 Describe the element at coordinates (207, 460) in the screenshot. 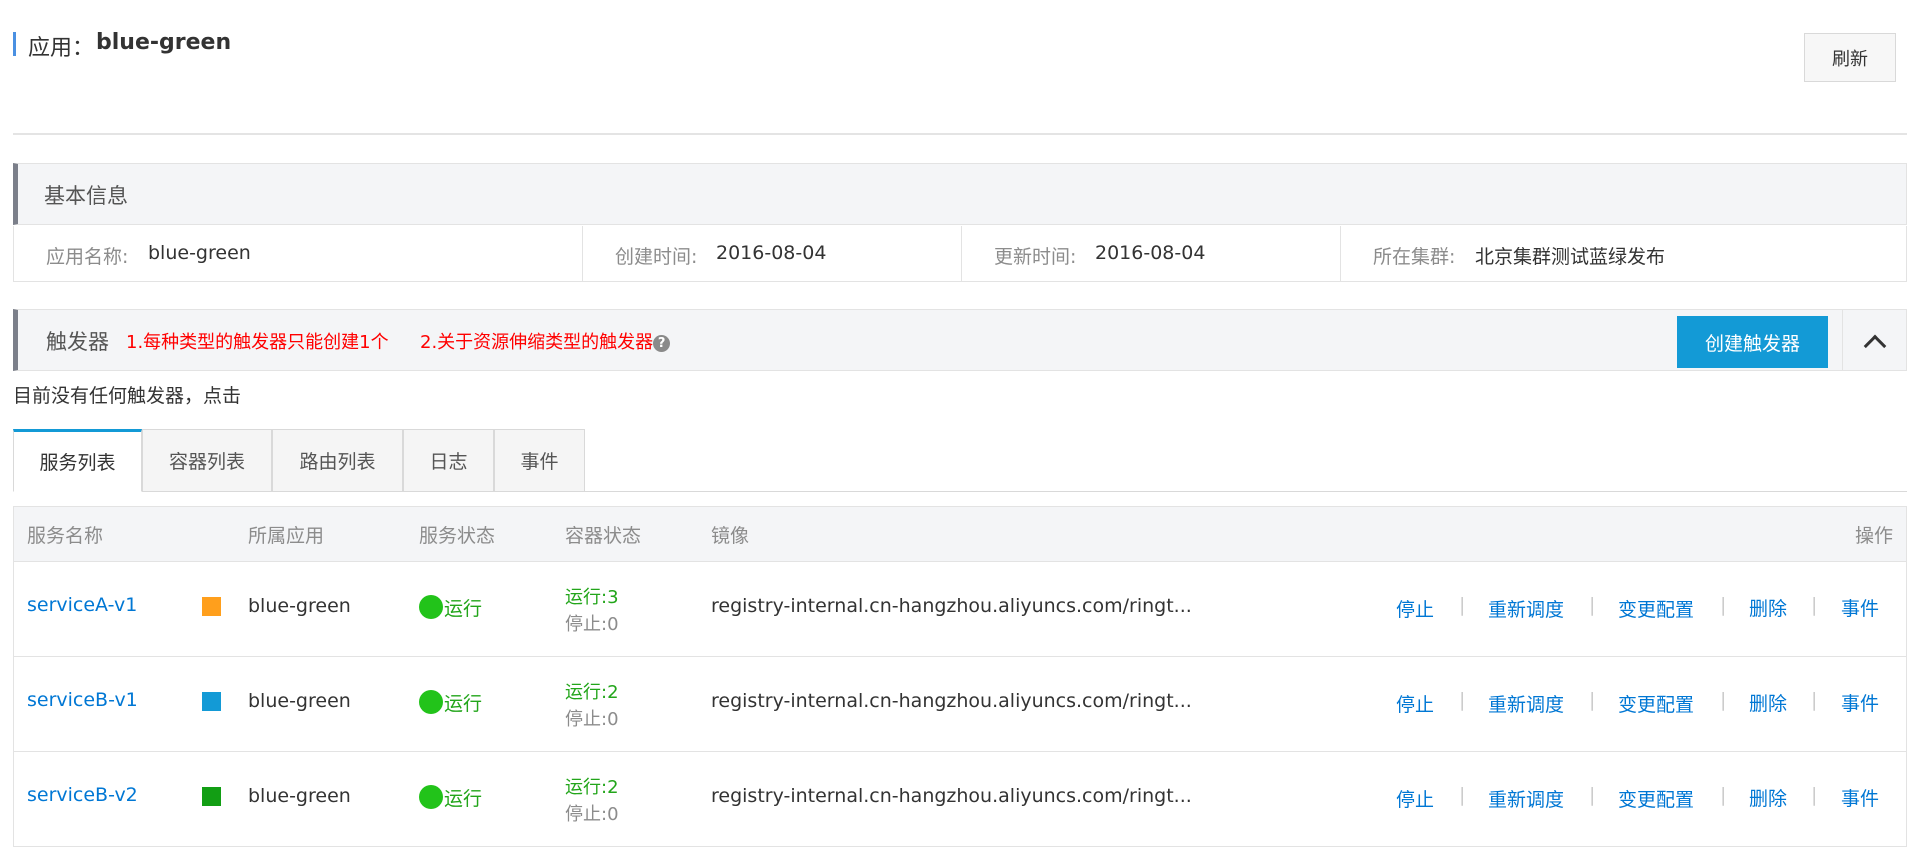

I see `tab-container-list: 容器列表` at that location.